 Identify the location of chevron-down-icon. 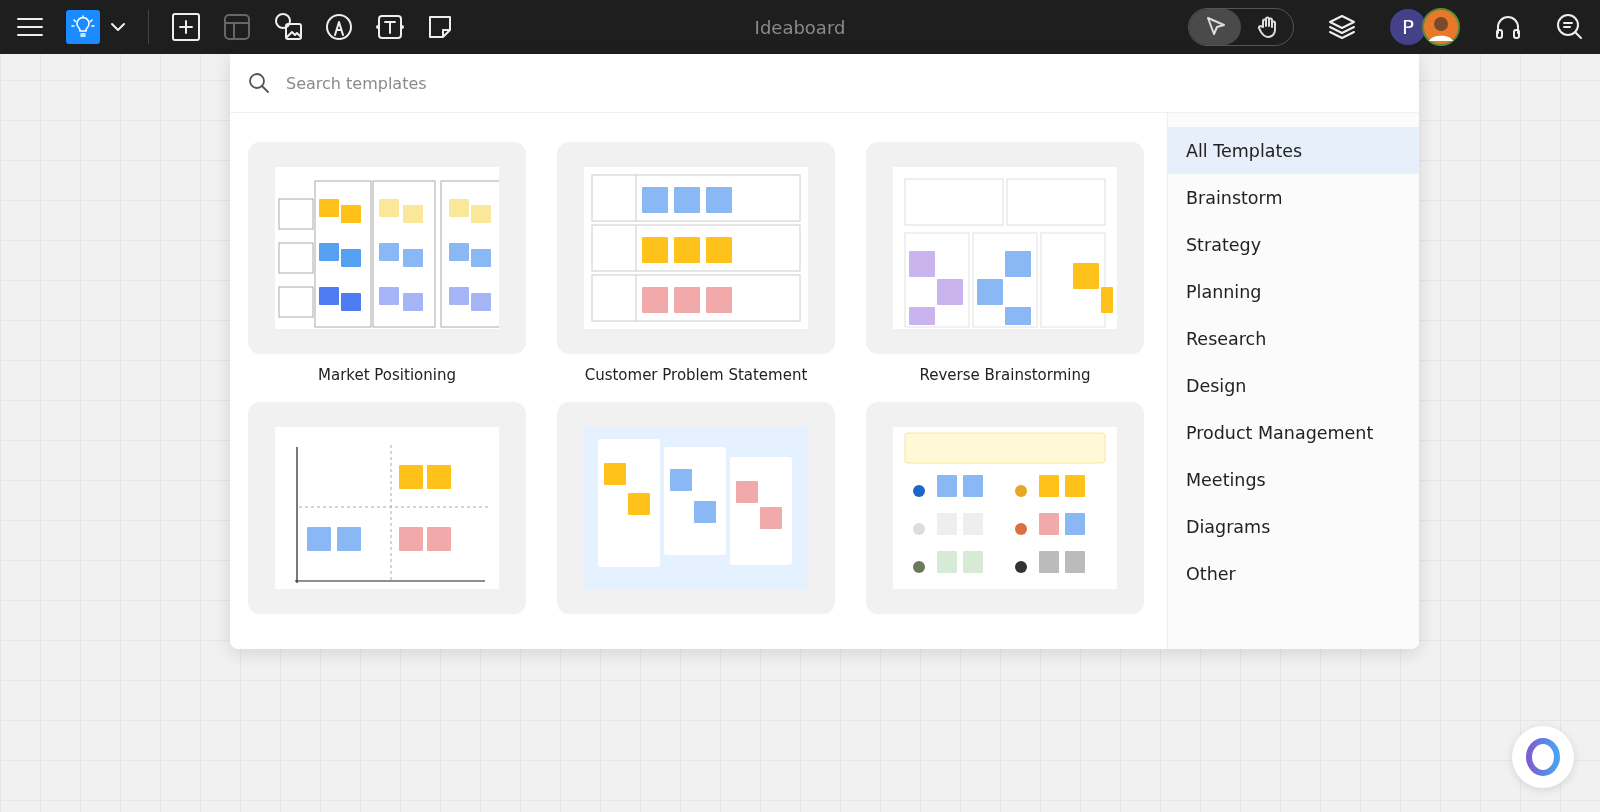
(118, 27).